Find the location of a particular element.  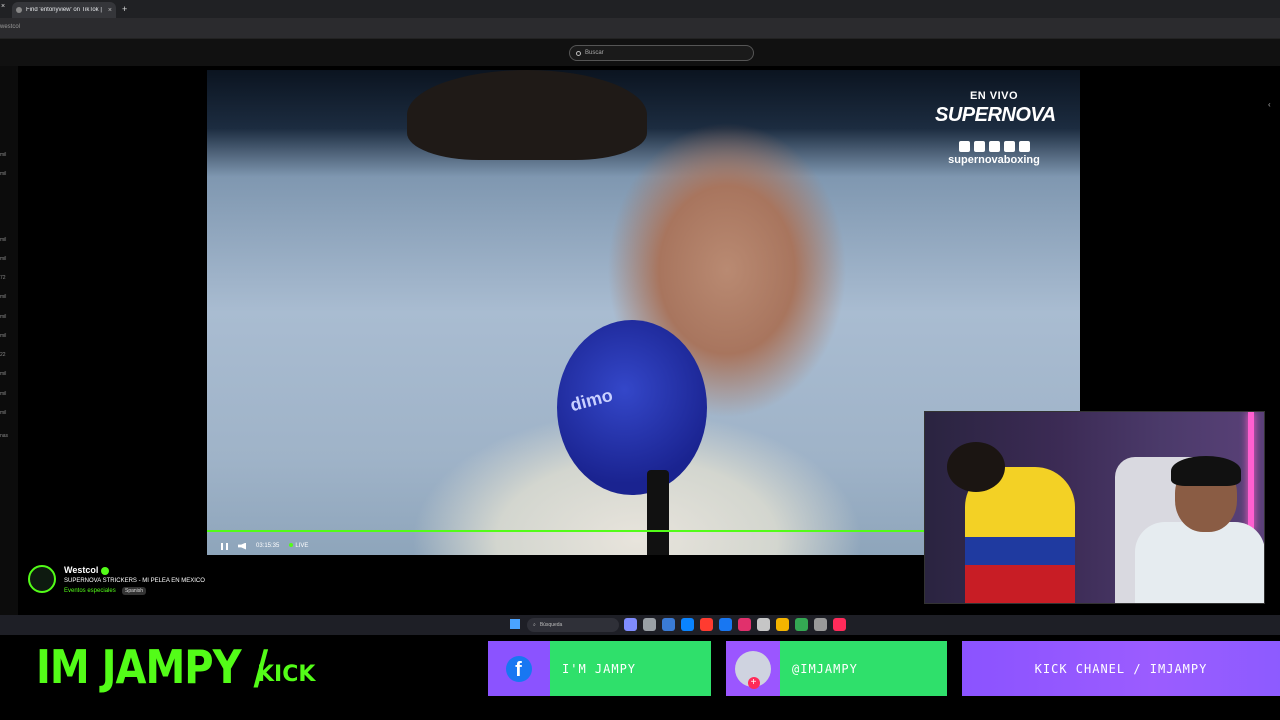

instagram-icon is located at coordinates (994, 146).